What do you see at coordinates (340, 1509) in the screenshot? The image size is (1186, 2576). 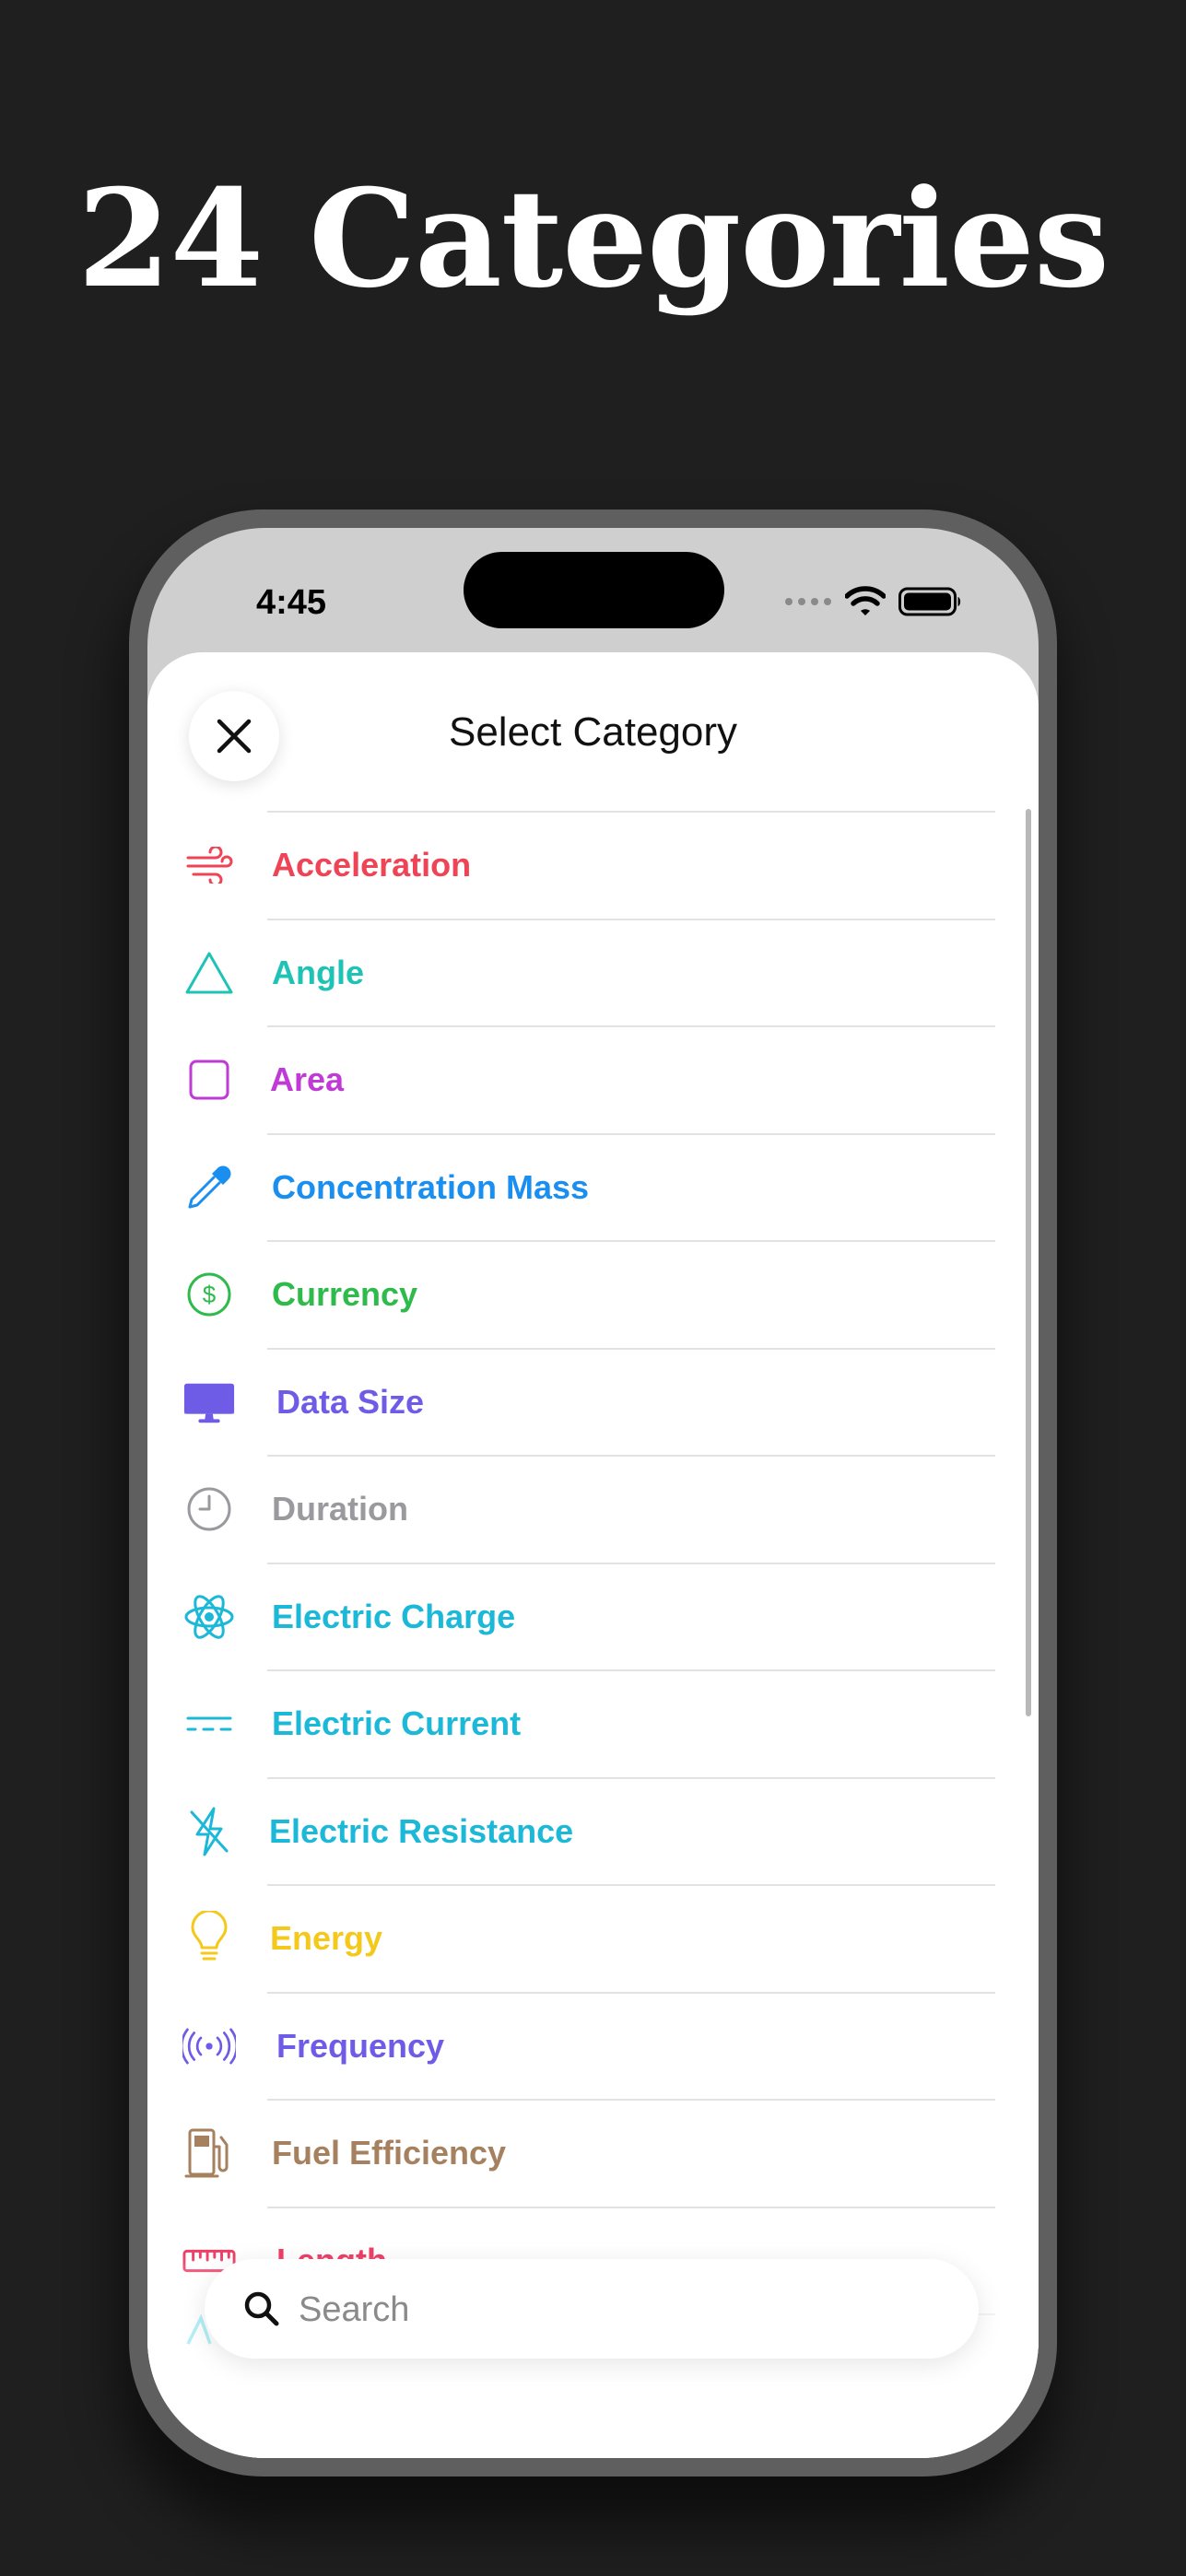 I see `category-label: Duration` at bounding box center [340, 1509].